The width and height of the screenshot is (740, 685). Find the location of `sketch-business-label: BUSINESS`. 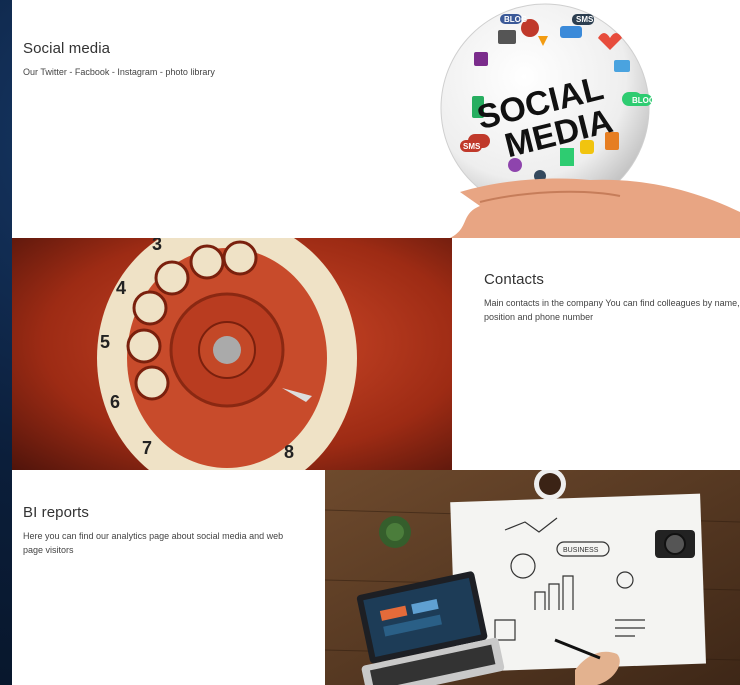

sketch-business-label: BUSINESS is located at coordinates (581, 550).